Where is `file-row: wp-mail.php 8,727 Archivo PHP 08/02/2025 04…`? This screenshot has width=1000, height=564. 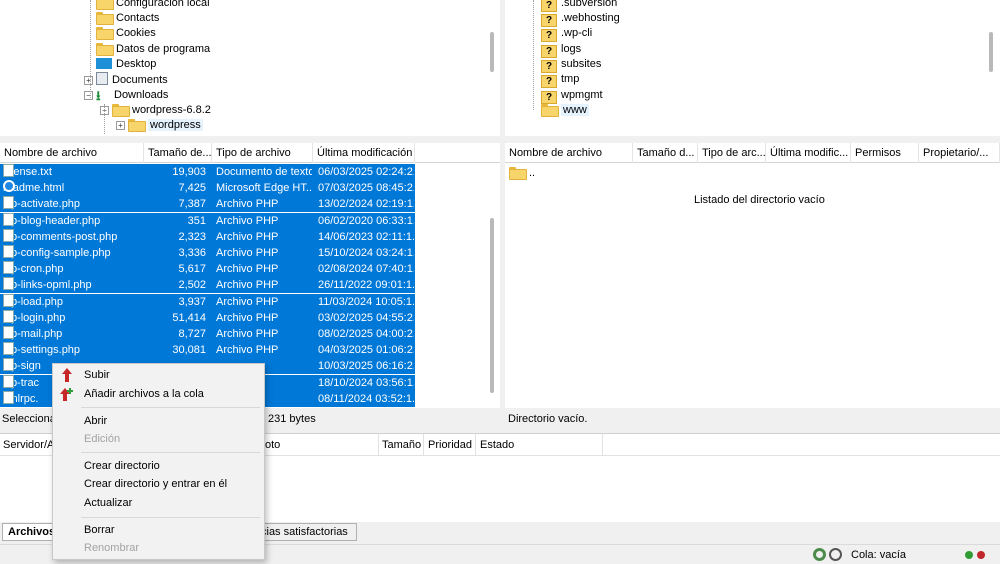 file-row: wp-mail.php 8,727 Archivo PHP 08/02/2025 04… is located at coordinates (207, 334).